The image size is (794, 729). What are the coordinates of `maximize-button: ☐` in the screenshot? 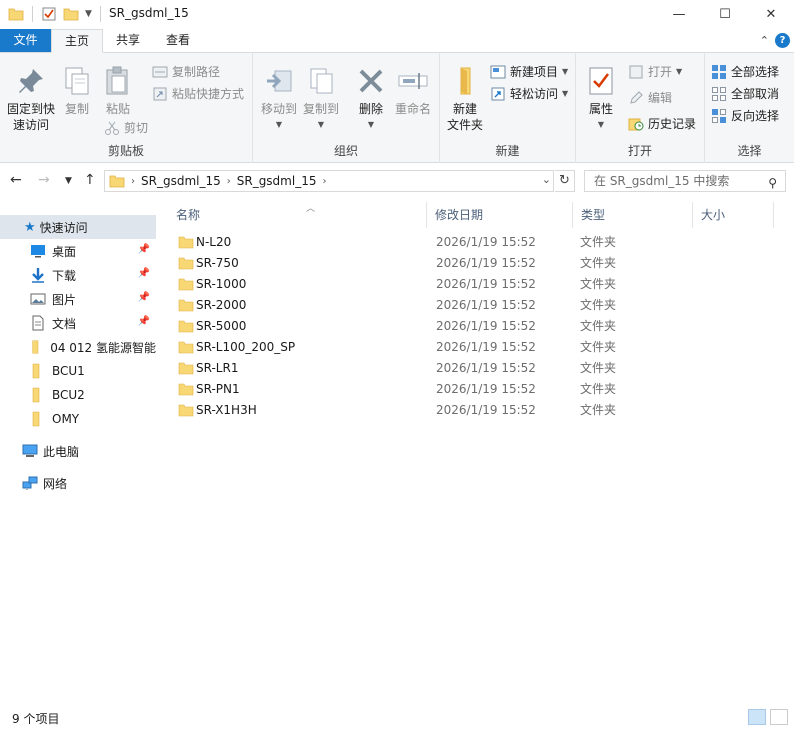 It's located at (725, 14).